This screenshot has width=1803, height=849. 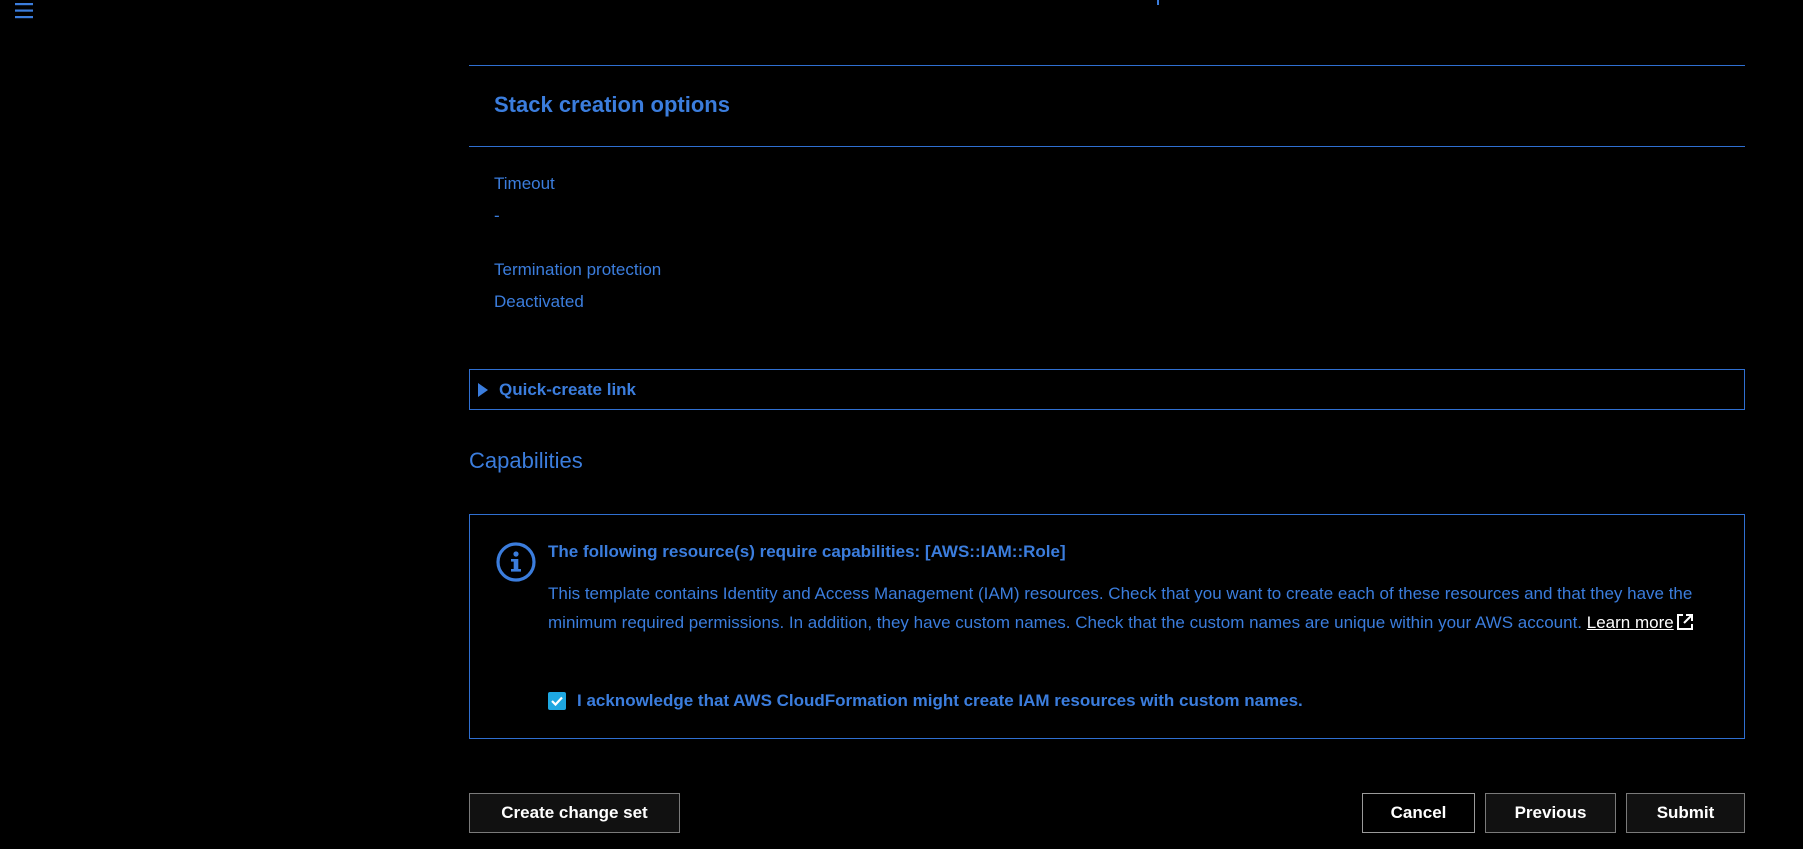 What do you see at coordinates (497, 215) in the screenshot?
I see `timeout-value: -` at bounding box center [497, 215].